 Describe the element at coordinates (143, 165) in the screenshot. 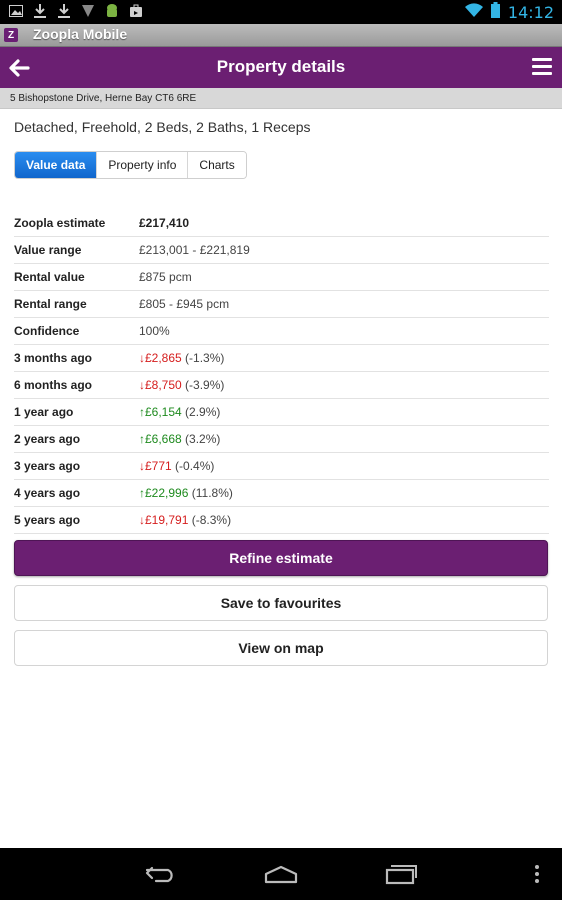

I see `tab-property-info: Property info` at that location.